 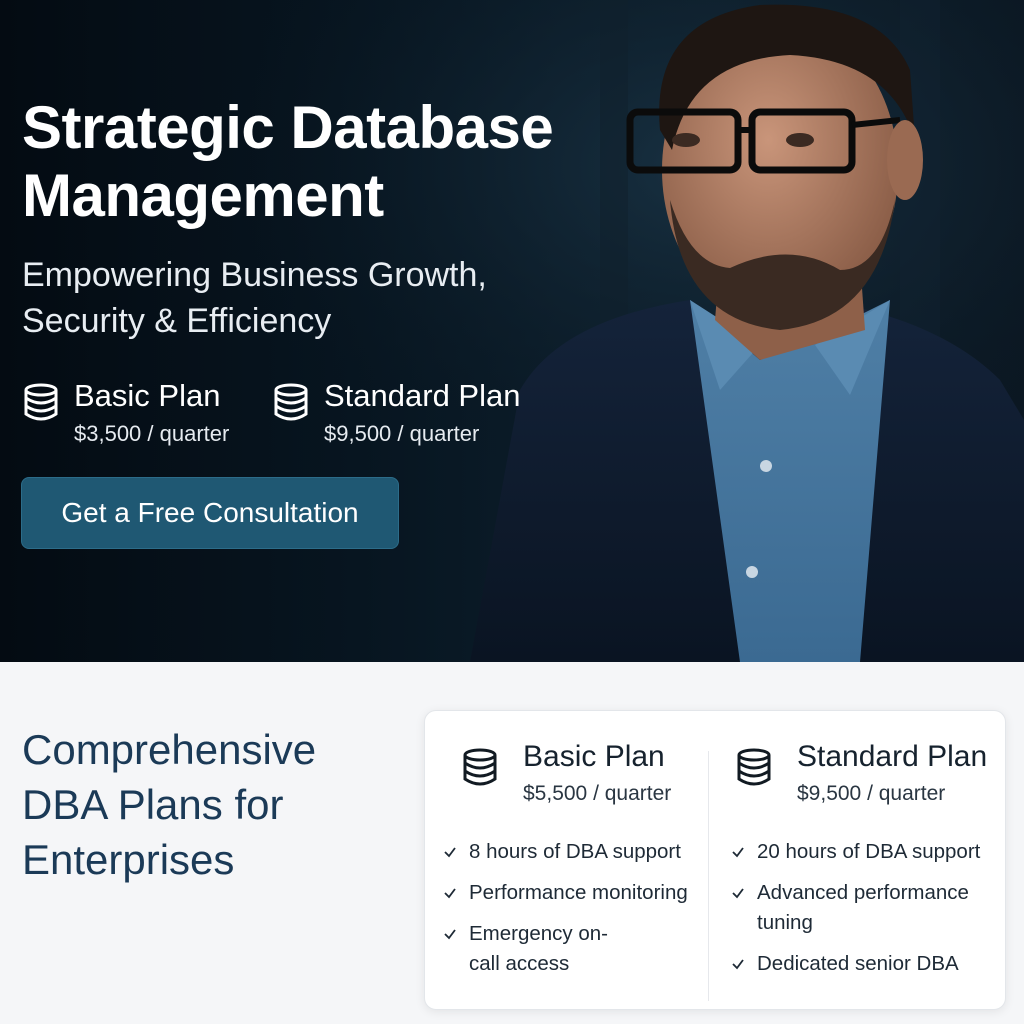 What do you see at coordinates (402, 433) in the screenshot?
I see `hero-plan-price: $9,500 / quarter` at bounding box center [402, 433].